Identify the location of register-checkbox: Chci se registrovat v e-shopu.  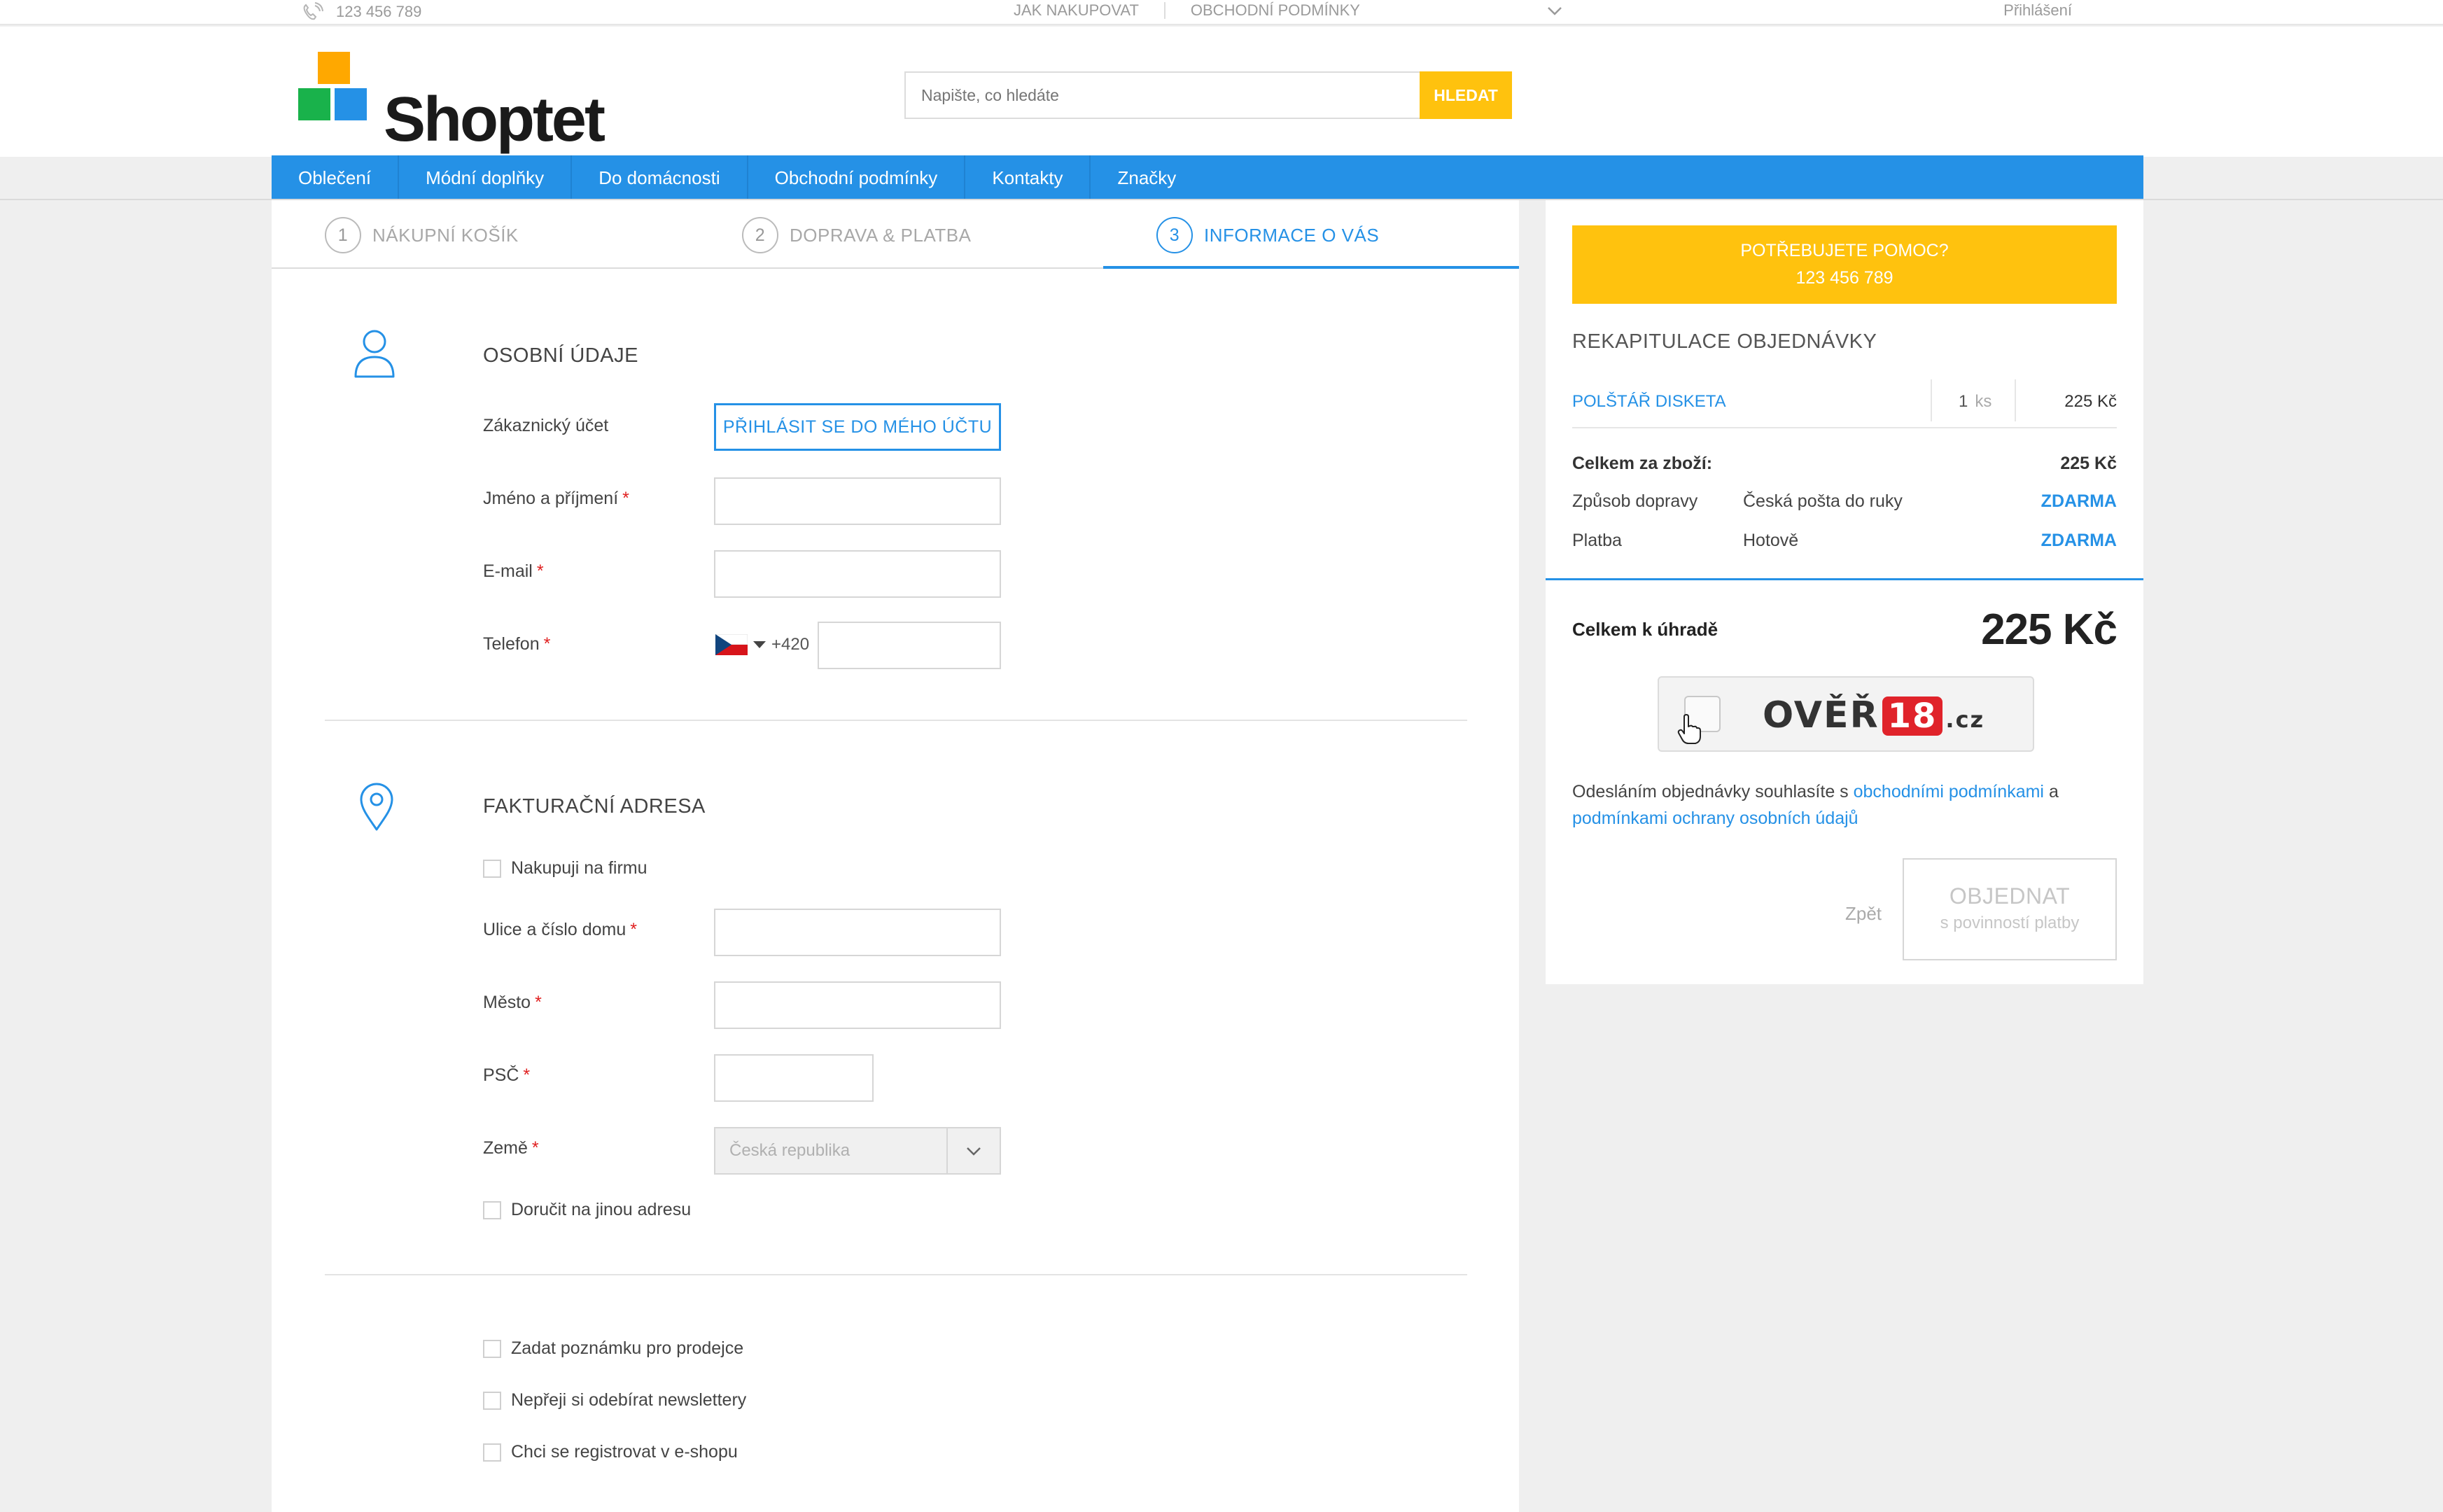
(610, 1452).